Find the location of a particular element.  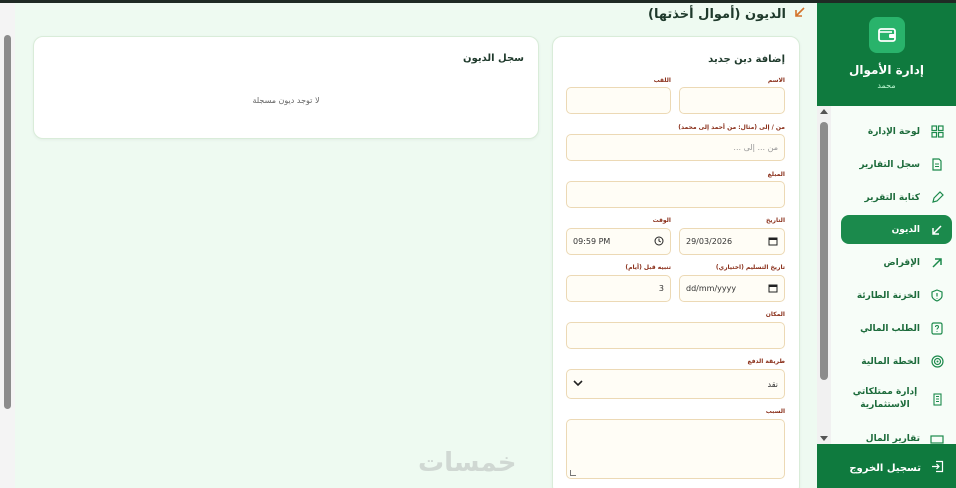

date-label: التاريخ is located at coordinates (775, 220).